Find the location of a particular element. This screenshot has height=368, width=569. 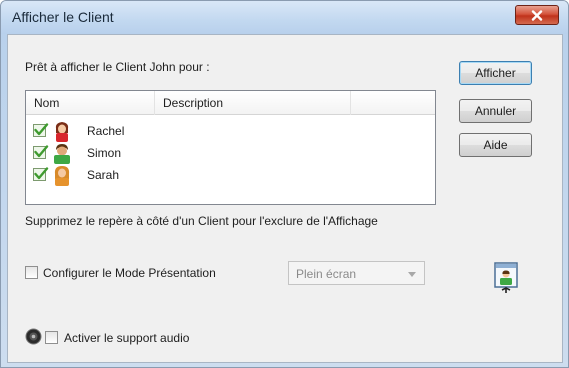

presentation-mode-checkbox is located at coordinates (31, 272).